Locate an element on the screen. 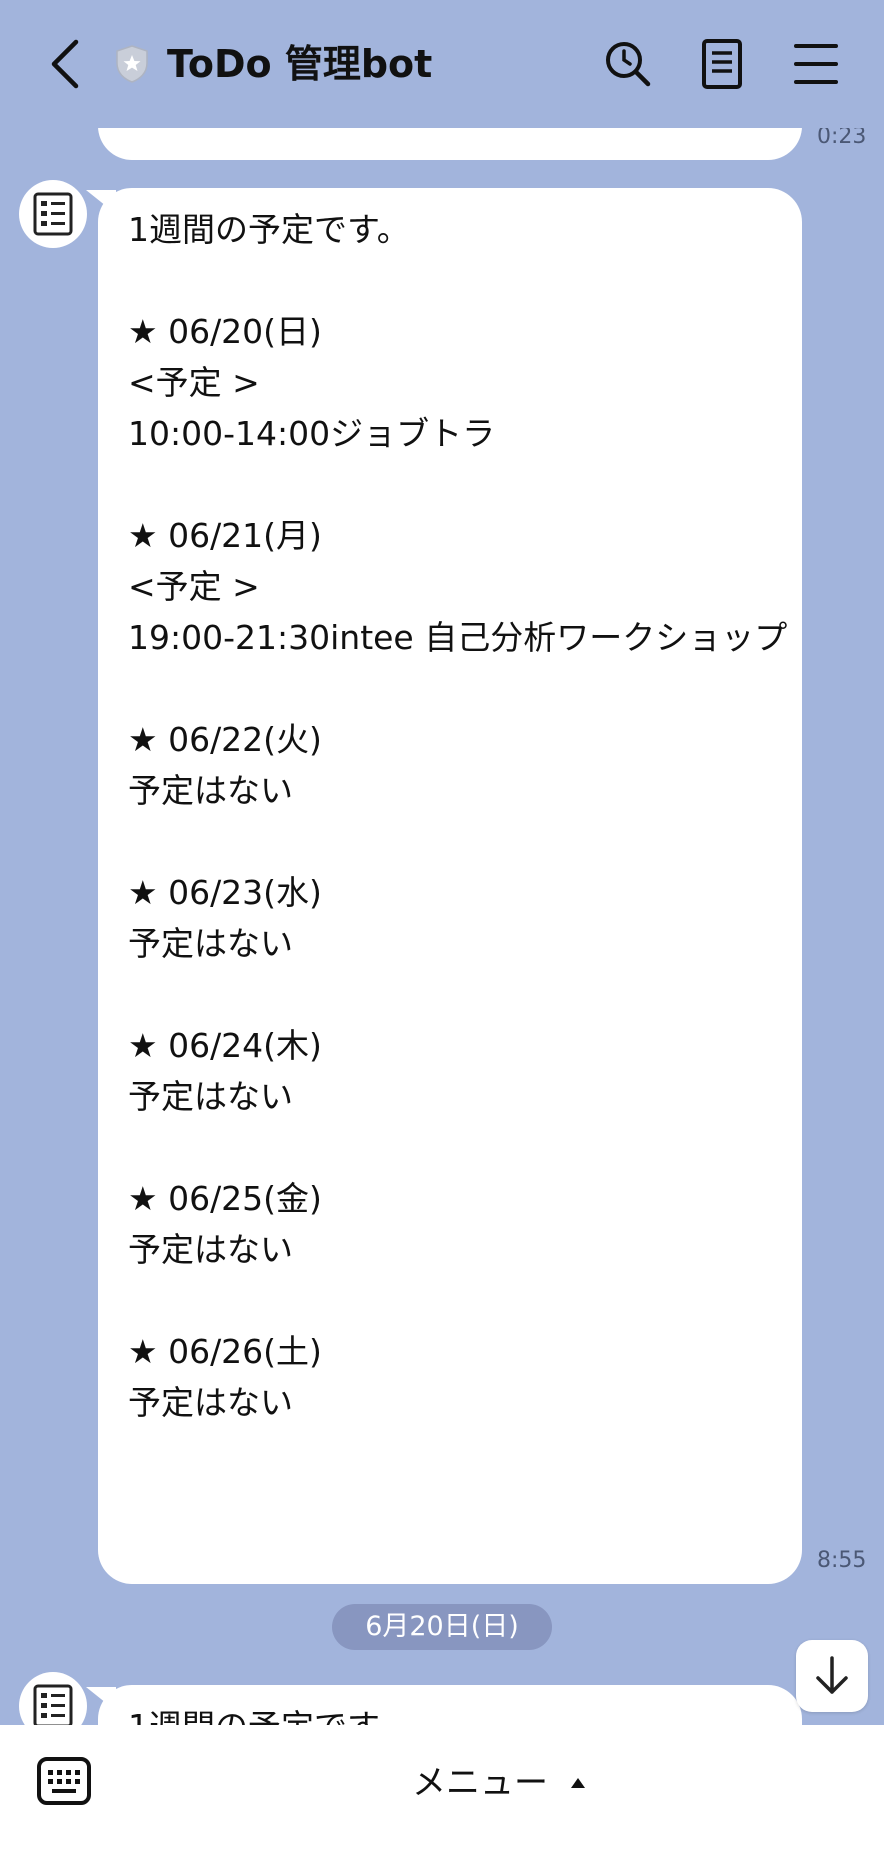 This screenshot has height=1851, width=884. scroll-to-bottom-button is located at coordinates (832, 1676).